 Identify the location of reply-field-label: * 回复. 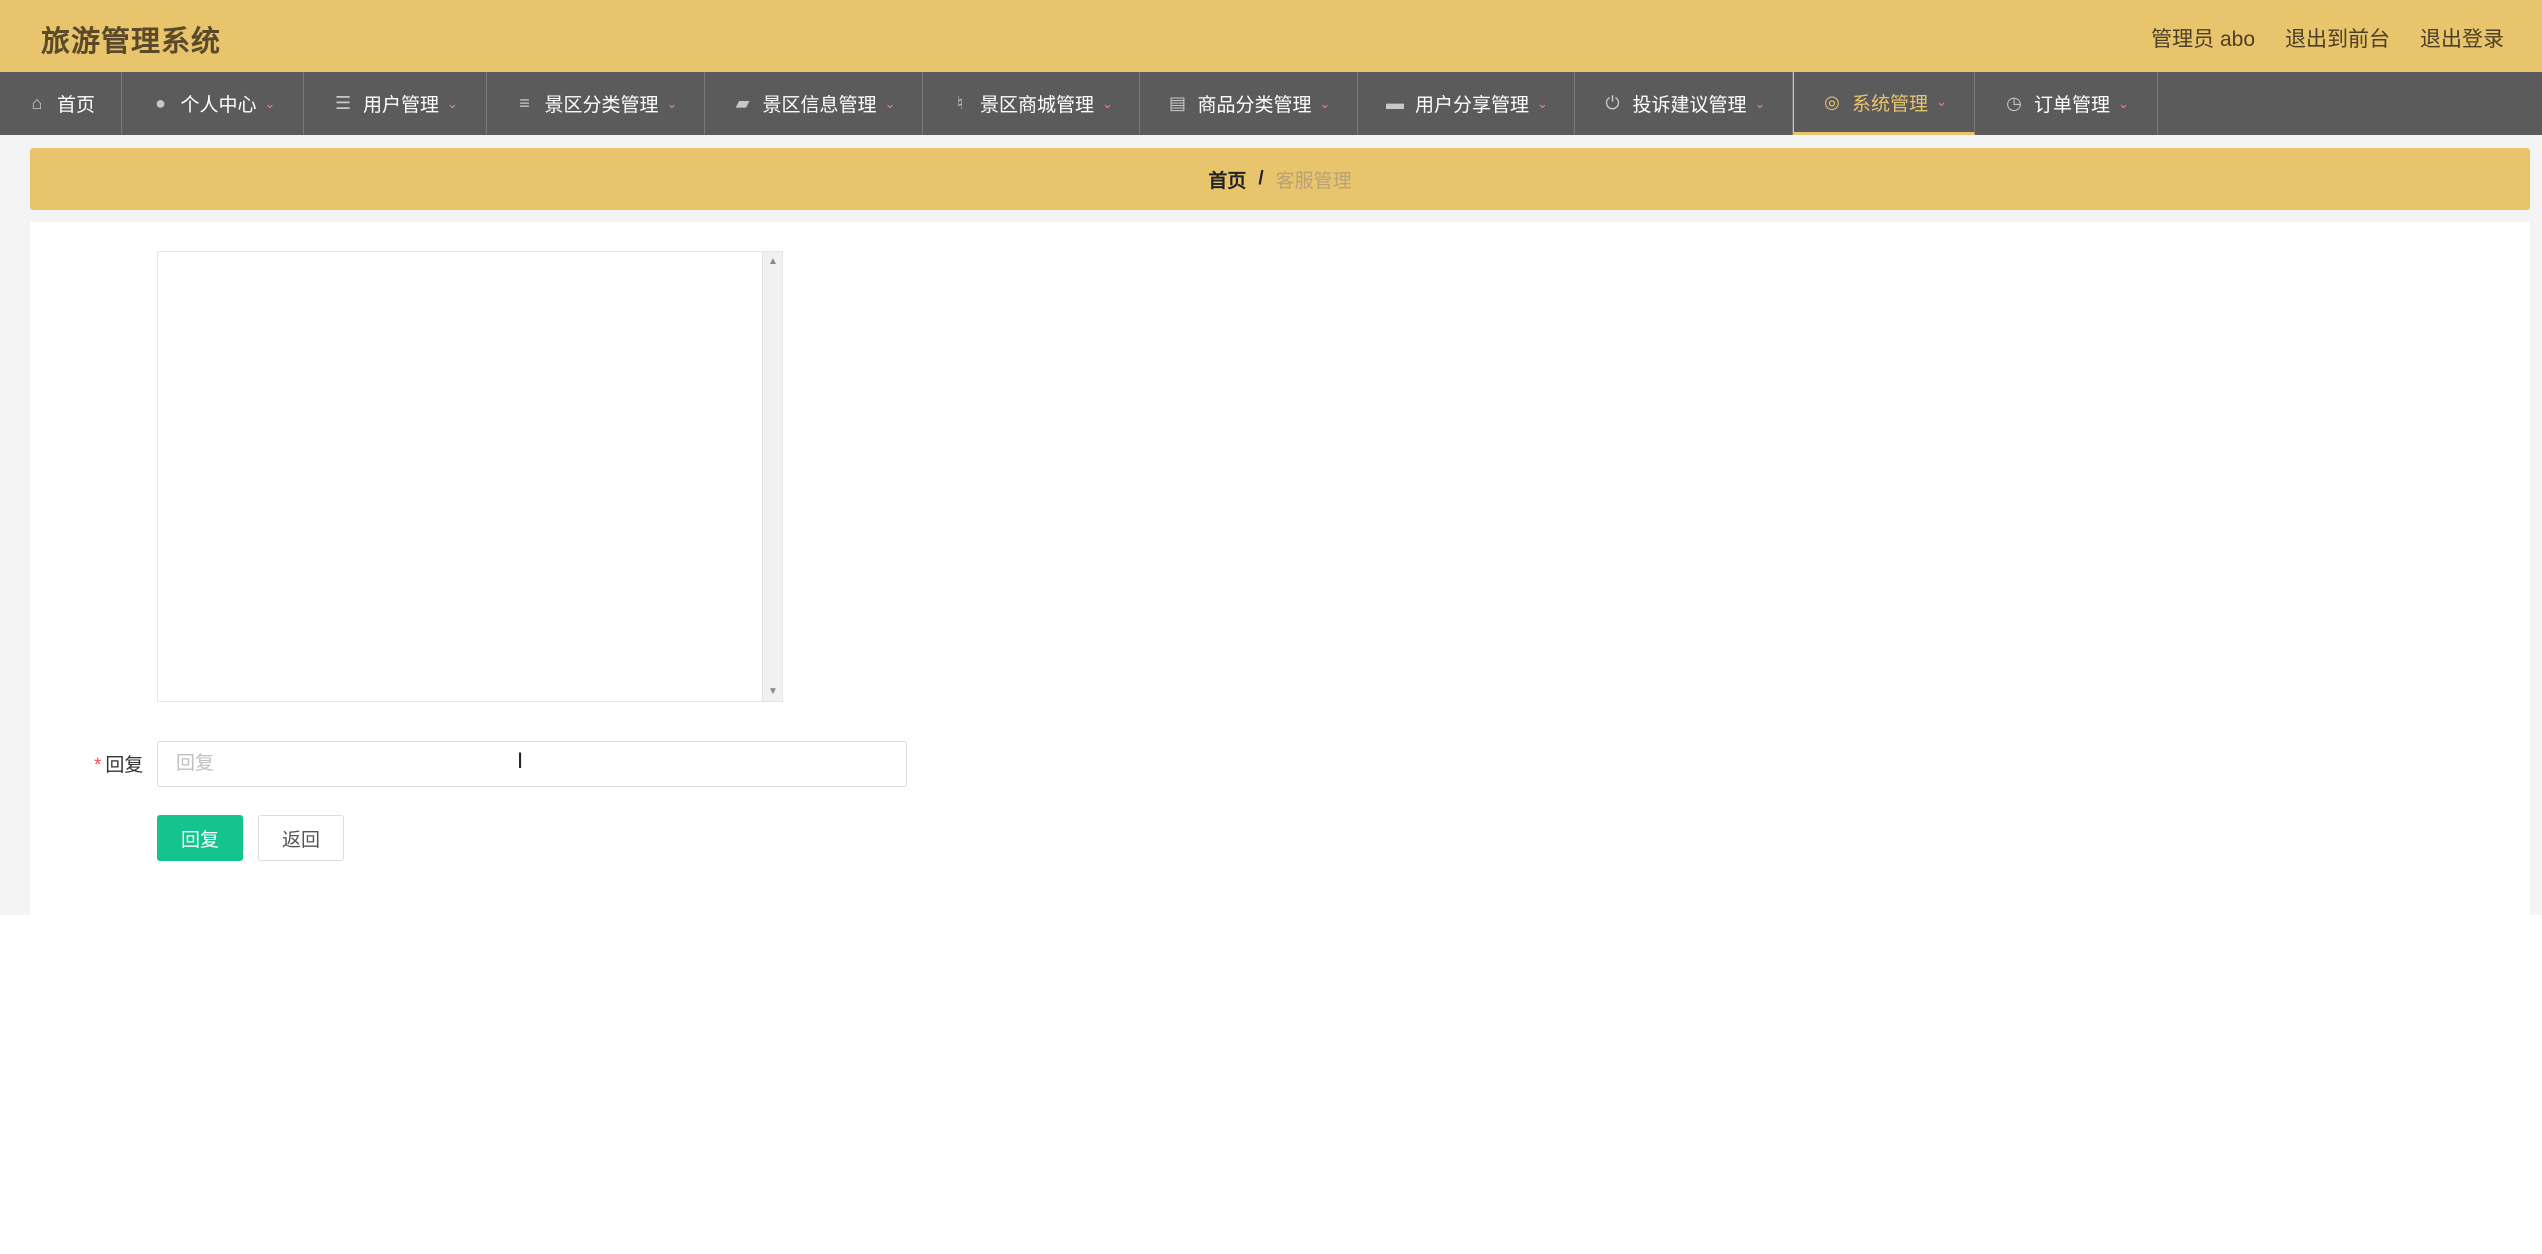
(118, 763).